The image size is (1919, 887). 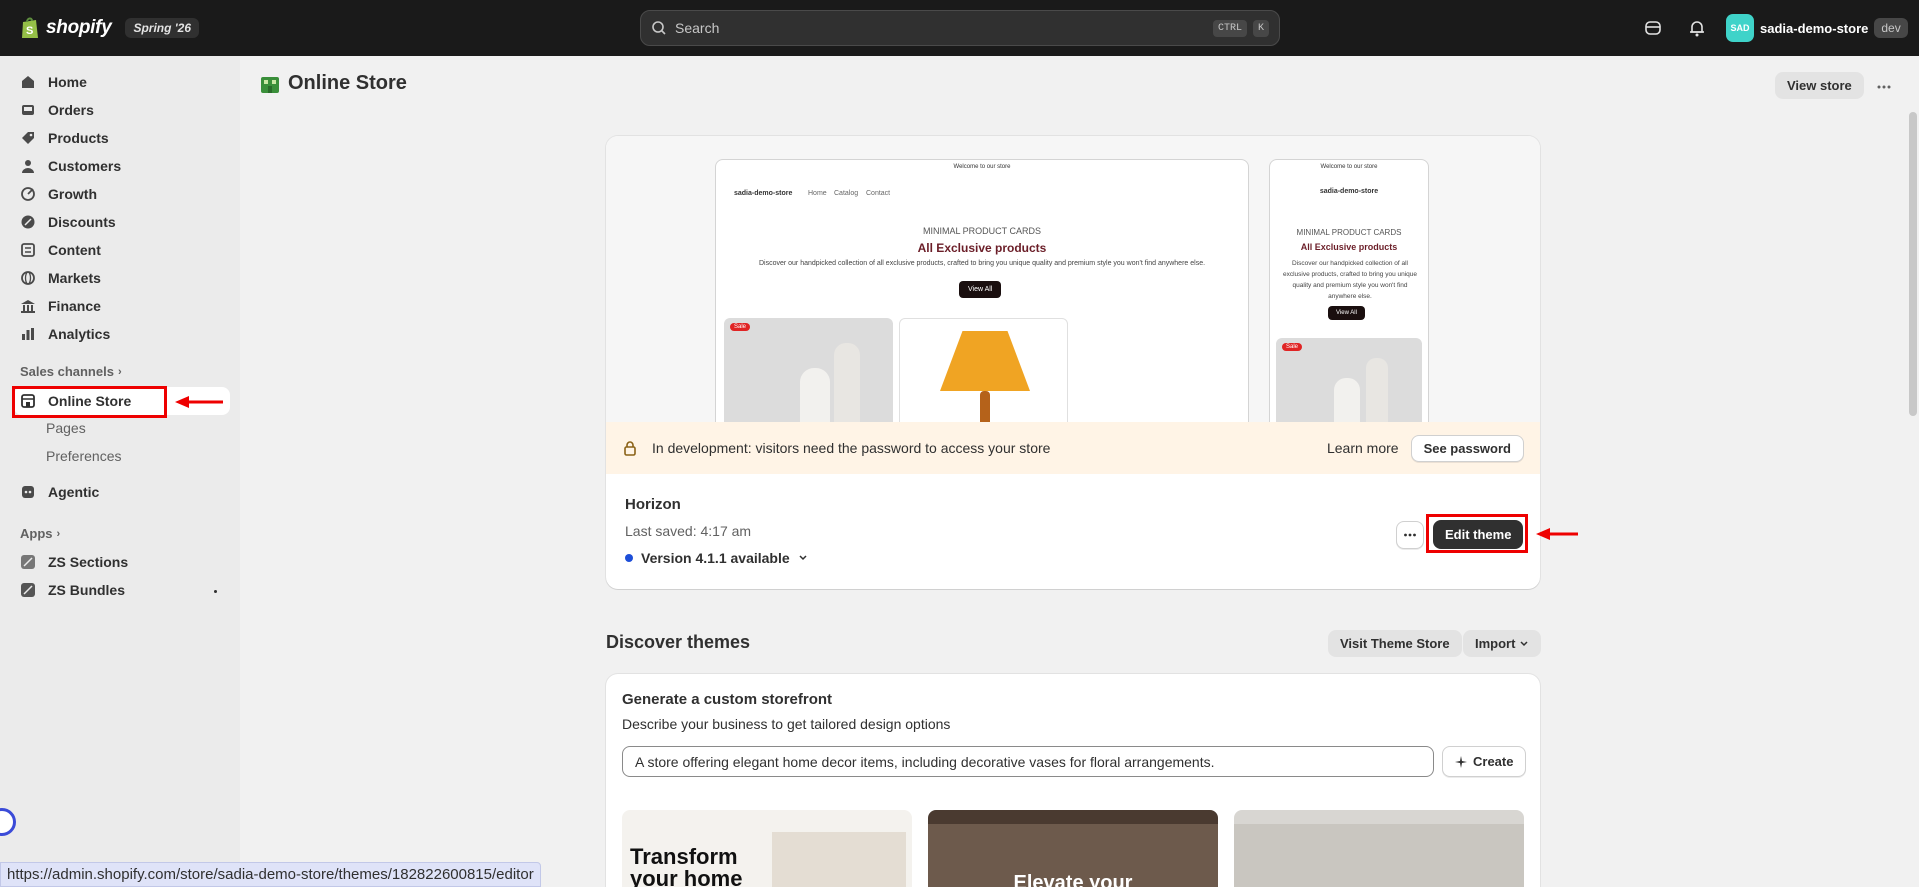 I want to click on visit-theme-store-button: Visit Theme Store, so click(x=1395, y=643).